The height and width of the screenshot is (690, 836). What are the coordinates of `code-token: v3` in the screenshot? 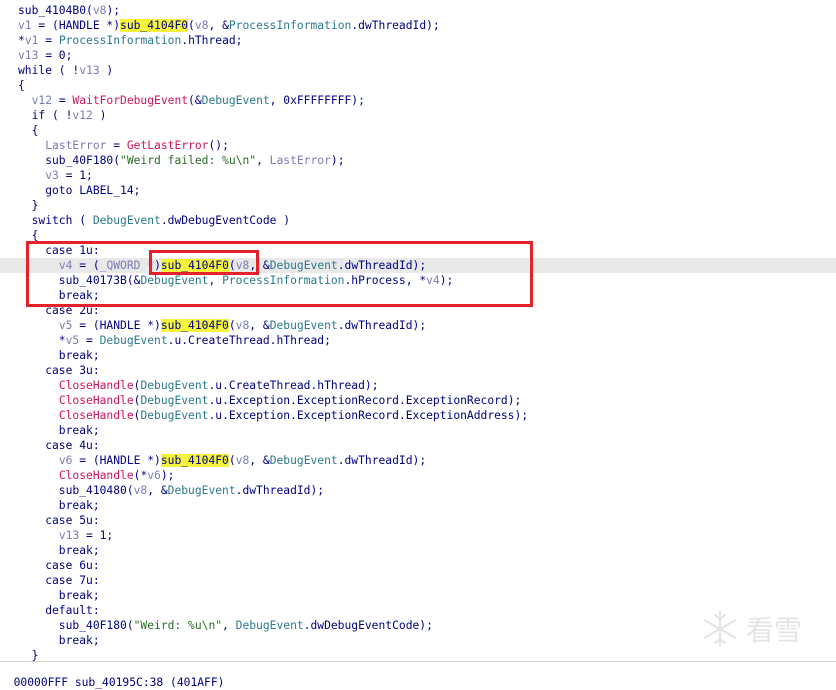 It's located at (52, 175).